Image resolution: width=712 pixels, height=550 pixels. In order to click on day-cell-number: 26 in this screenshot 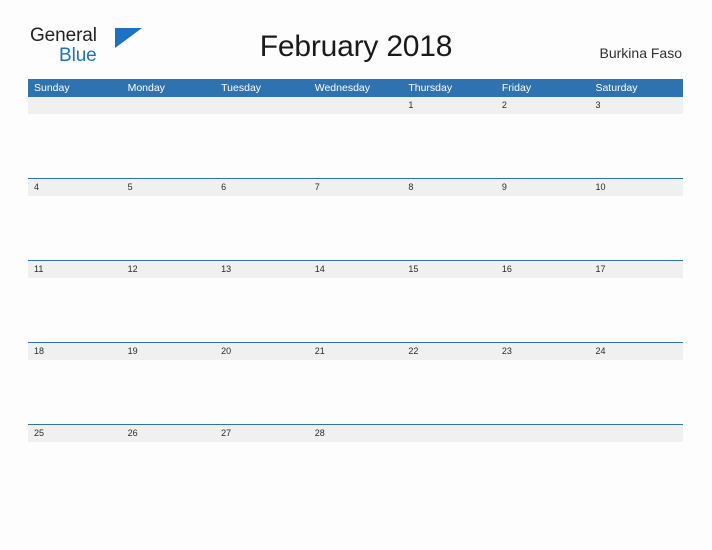, I will do `click(169, 433)`.